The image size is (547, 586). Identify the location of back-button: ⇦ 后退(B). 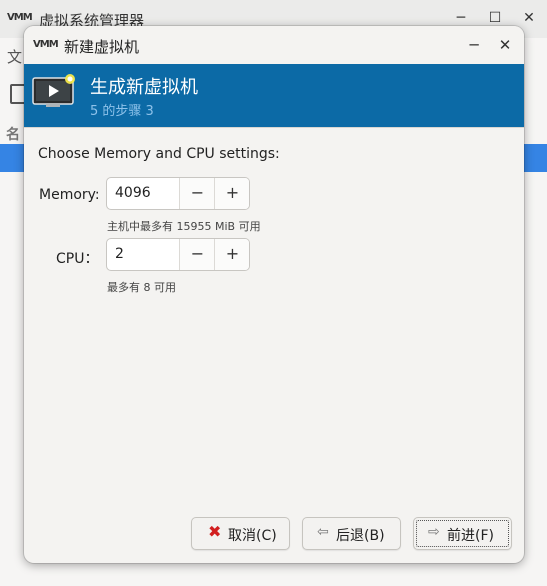
(351, 533).